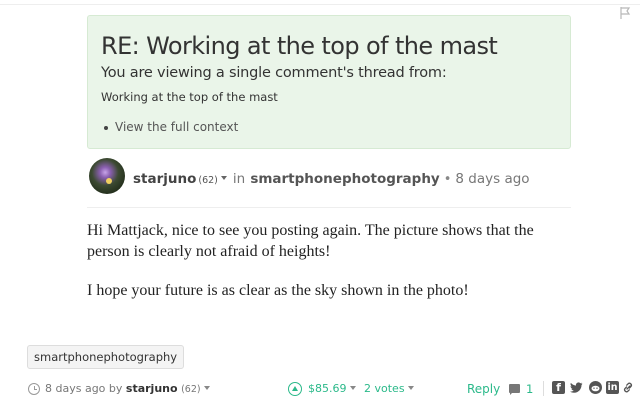 This screenshot has height=413, width=640. Describe the element at coordinates (483, 389) in the screenshot. I see `reply-button: Reply` at that location.